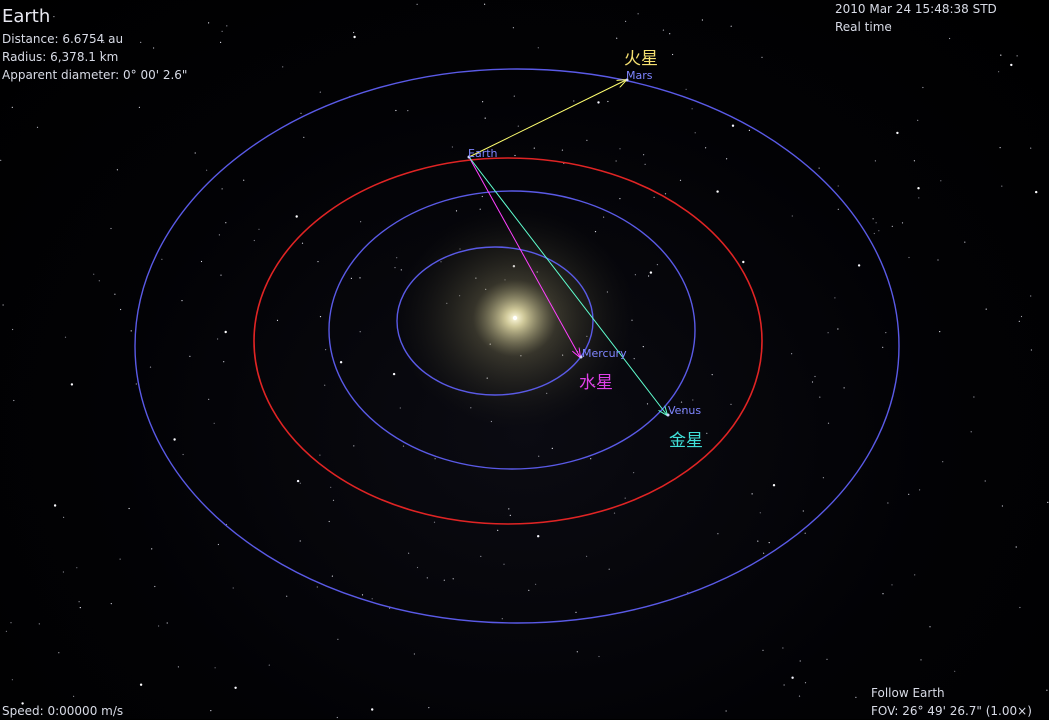 The image size is (1049, 720). Describe the element at coordinates (483, 153) in the screenshot. I see `earth-label: Earth` at that location.